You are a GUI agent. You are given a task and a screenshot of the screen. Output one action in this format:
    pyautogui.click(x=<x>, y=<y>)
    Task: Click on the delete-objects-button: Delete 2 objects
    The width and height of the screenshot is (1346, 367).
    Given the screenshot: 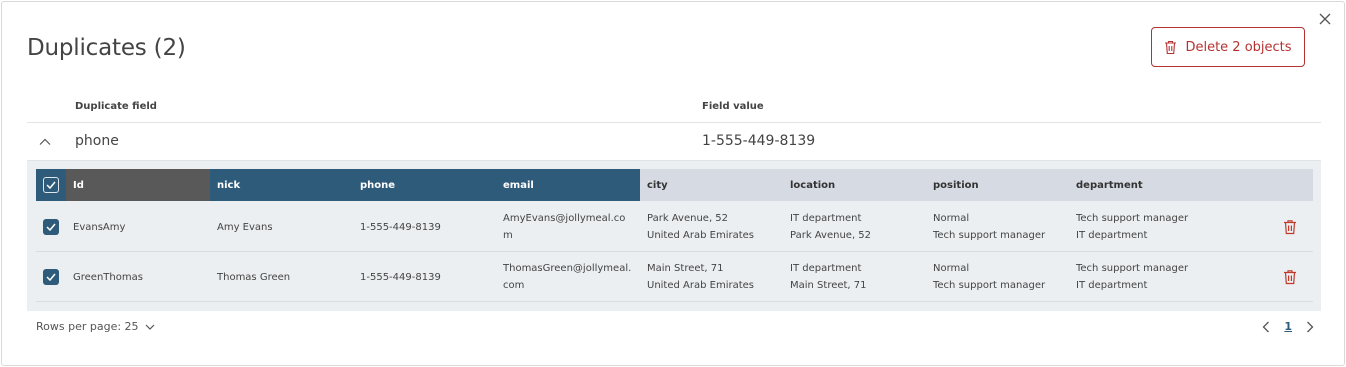 What is the action you would take?
    pyautogui.click(x=1228, y=47)
    